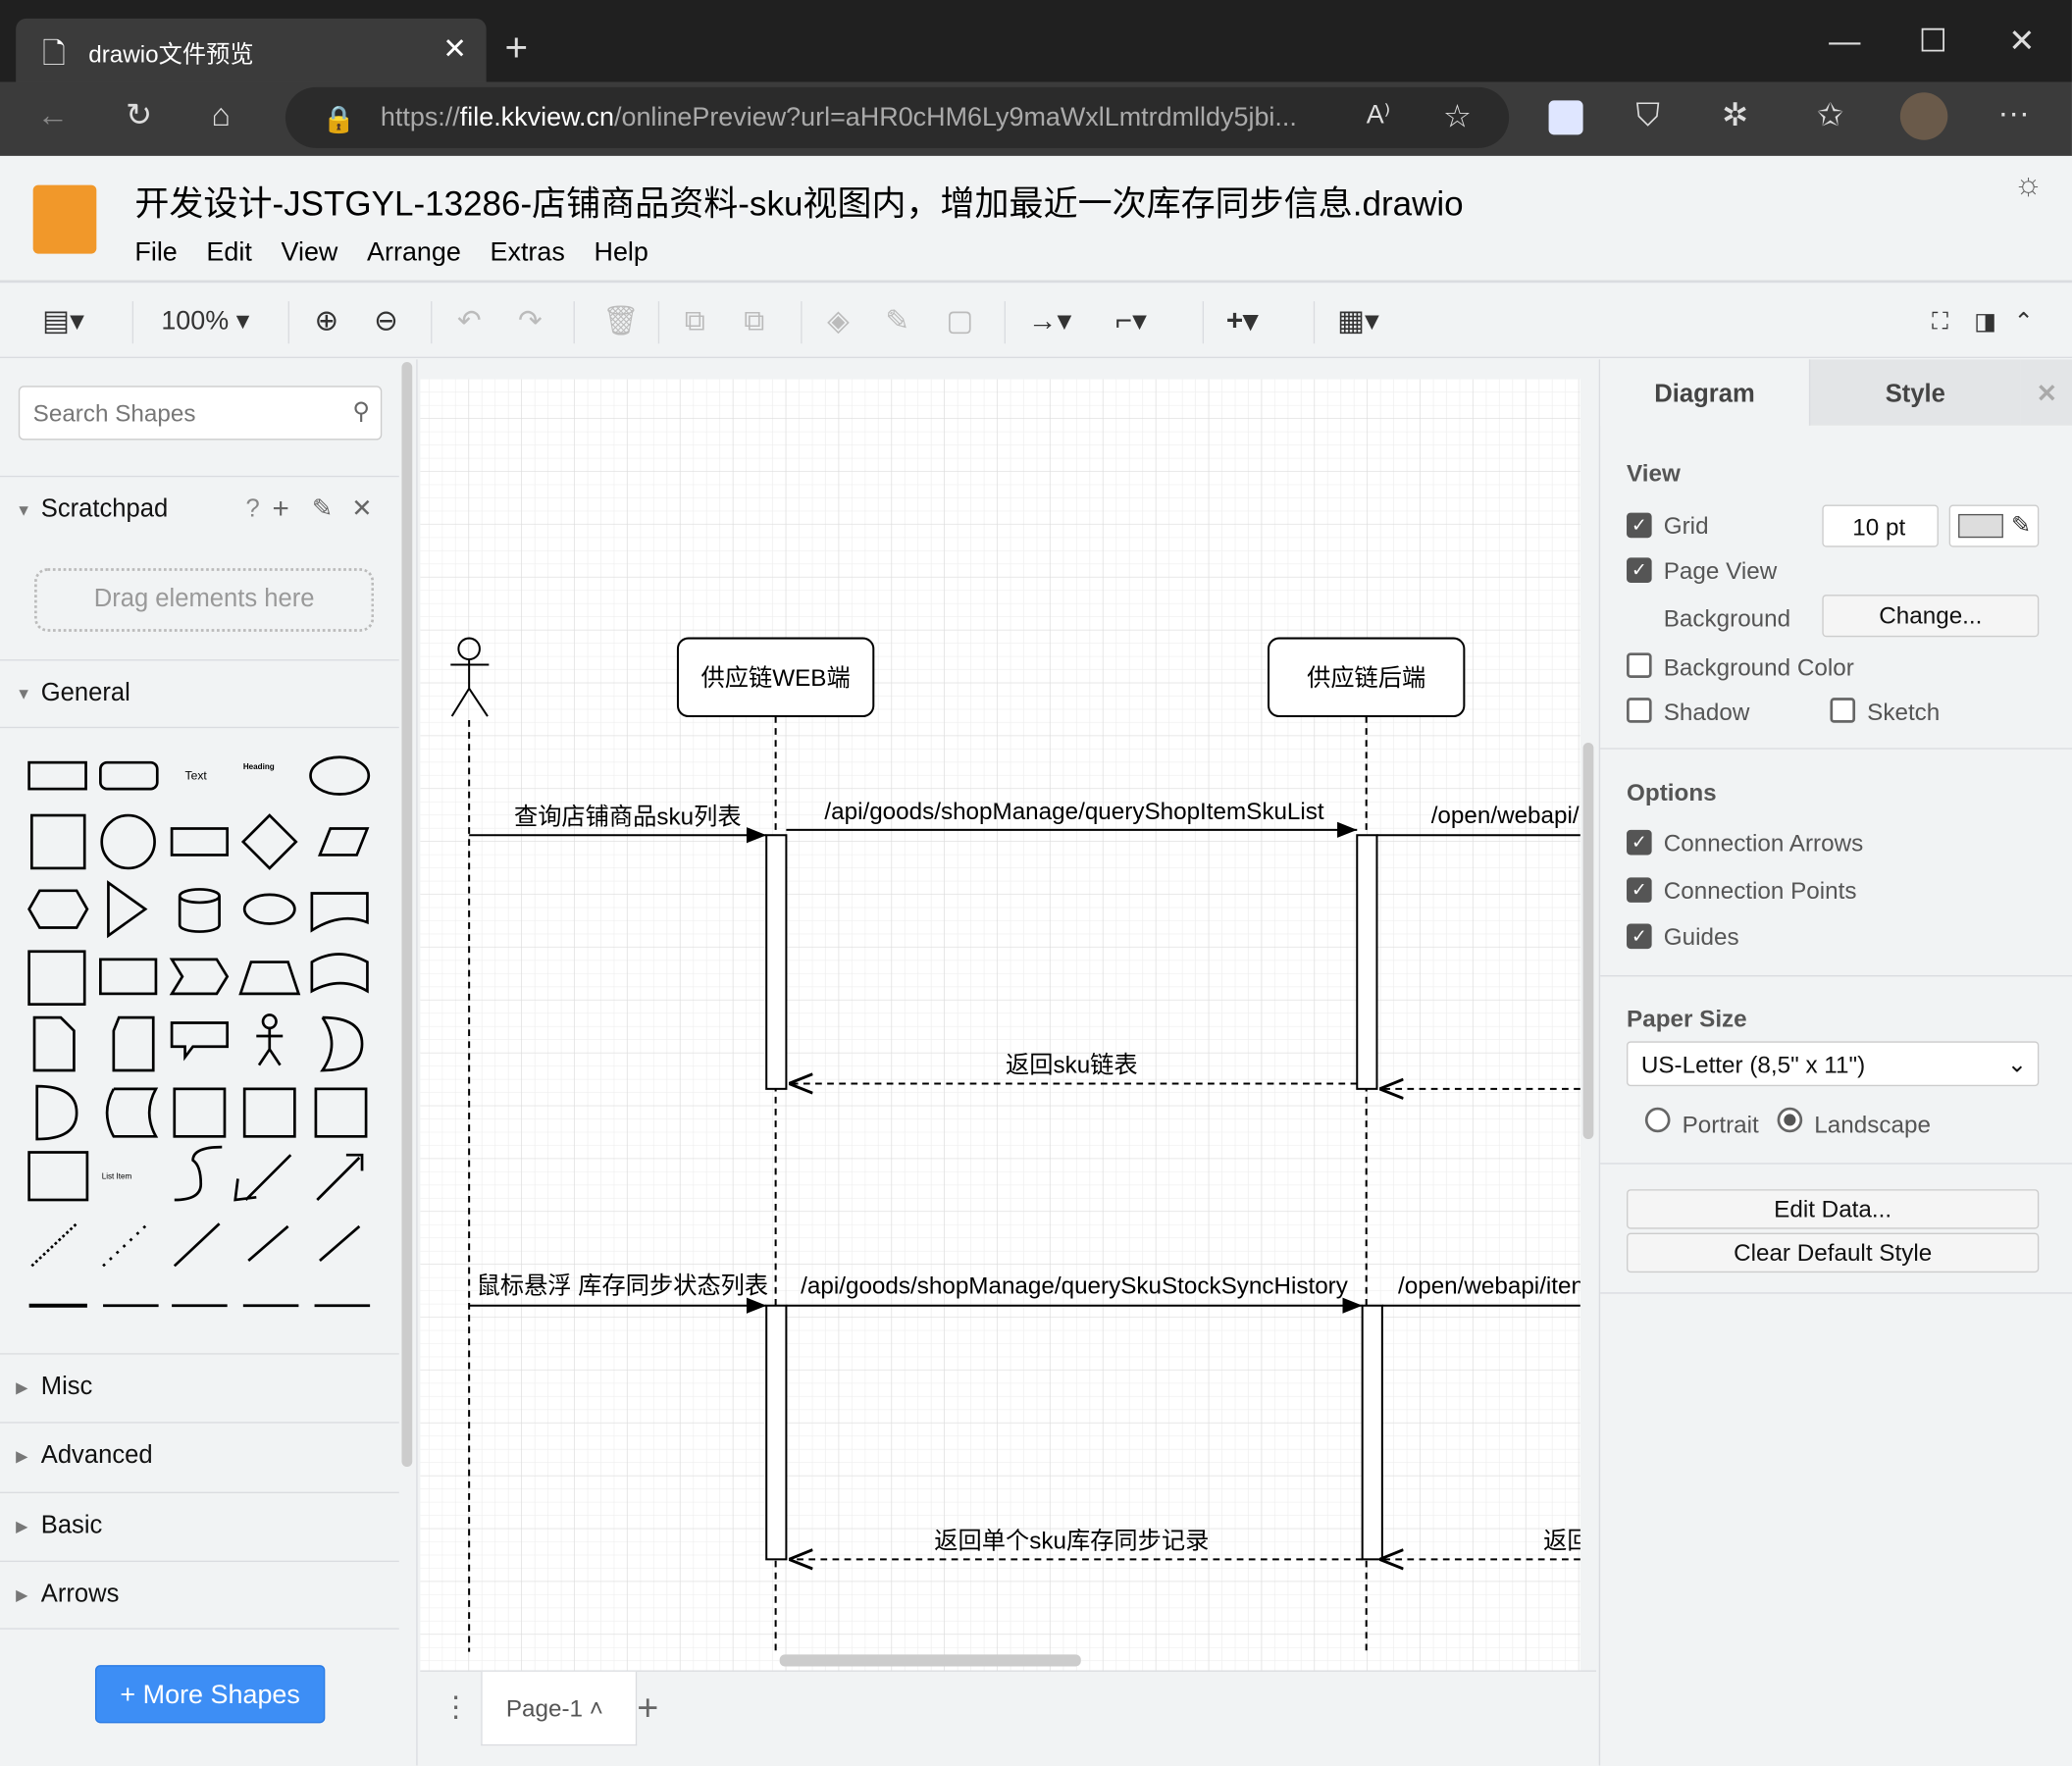  I want to click on shape-cylinder, so click(199, 910).